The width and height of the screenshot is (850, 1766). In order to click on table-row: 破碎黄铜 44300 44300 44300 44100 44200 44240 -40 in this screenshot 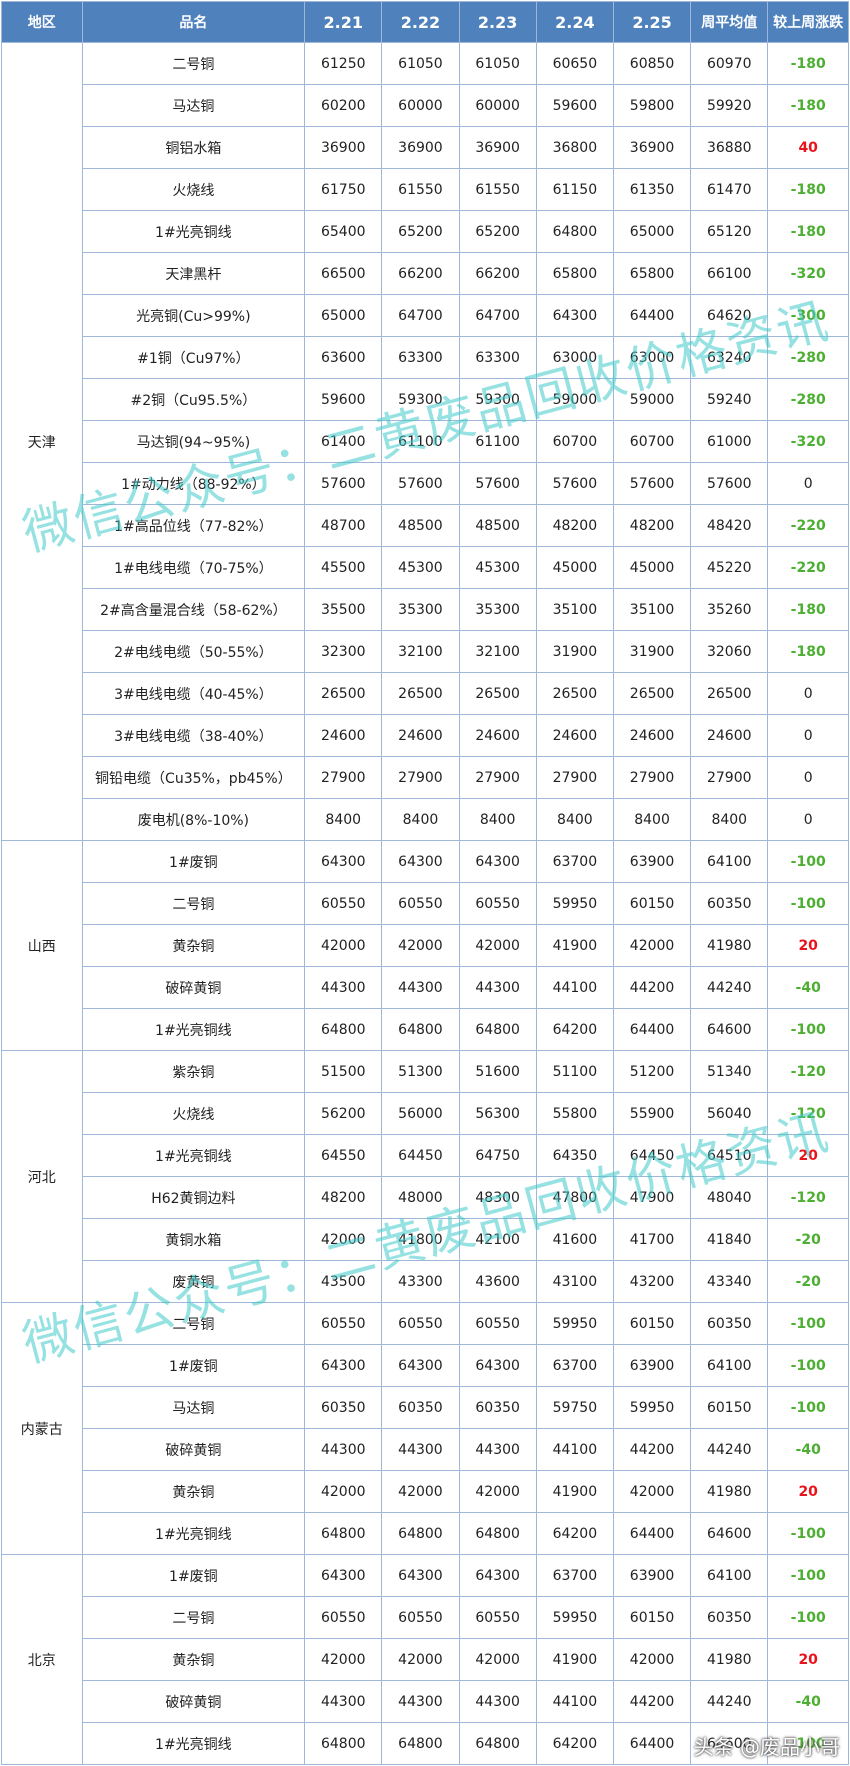, I will do `click(425, 1701)`.